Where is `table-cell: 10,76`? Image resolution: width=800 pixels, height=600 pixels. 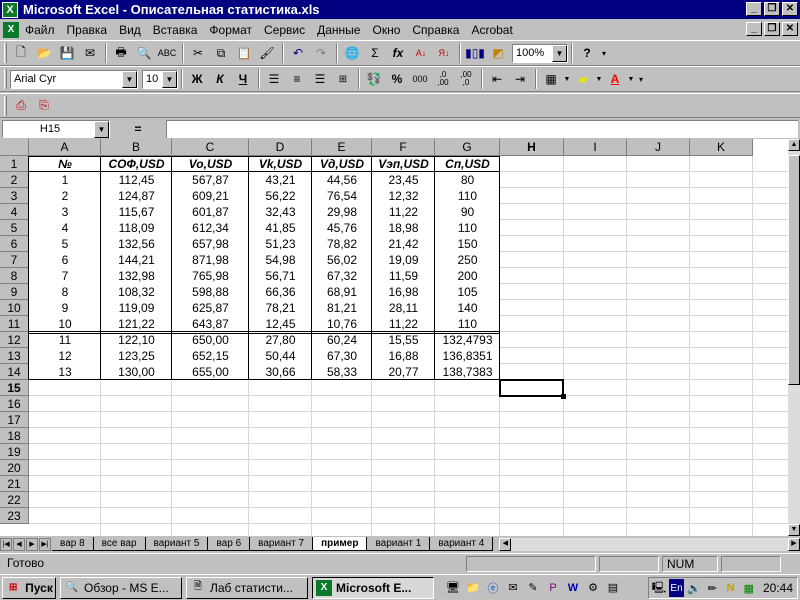
table-cell: 10,76 is located at coordinates (342, 324).